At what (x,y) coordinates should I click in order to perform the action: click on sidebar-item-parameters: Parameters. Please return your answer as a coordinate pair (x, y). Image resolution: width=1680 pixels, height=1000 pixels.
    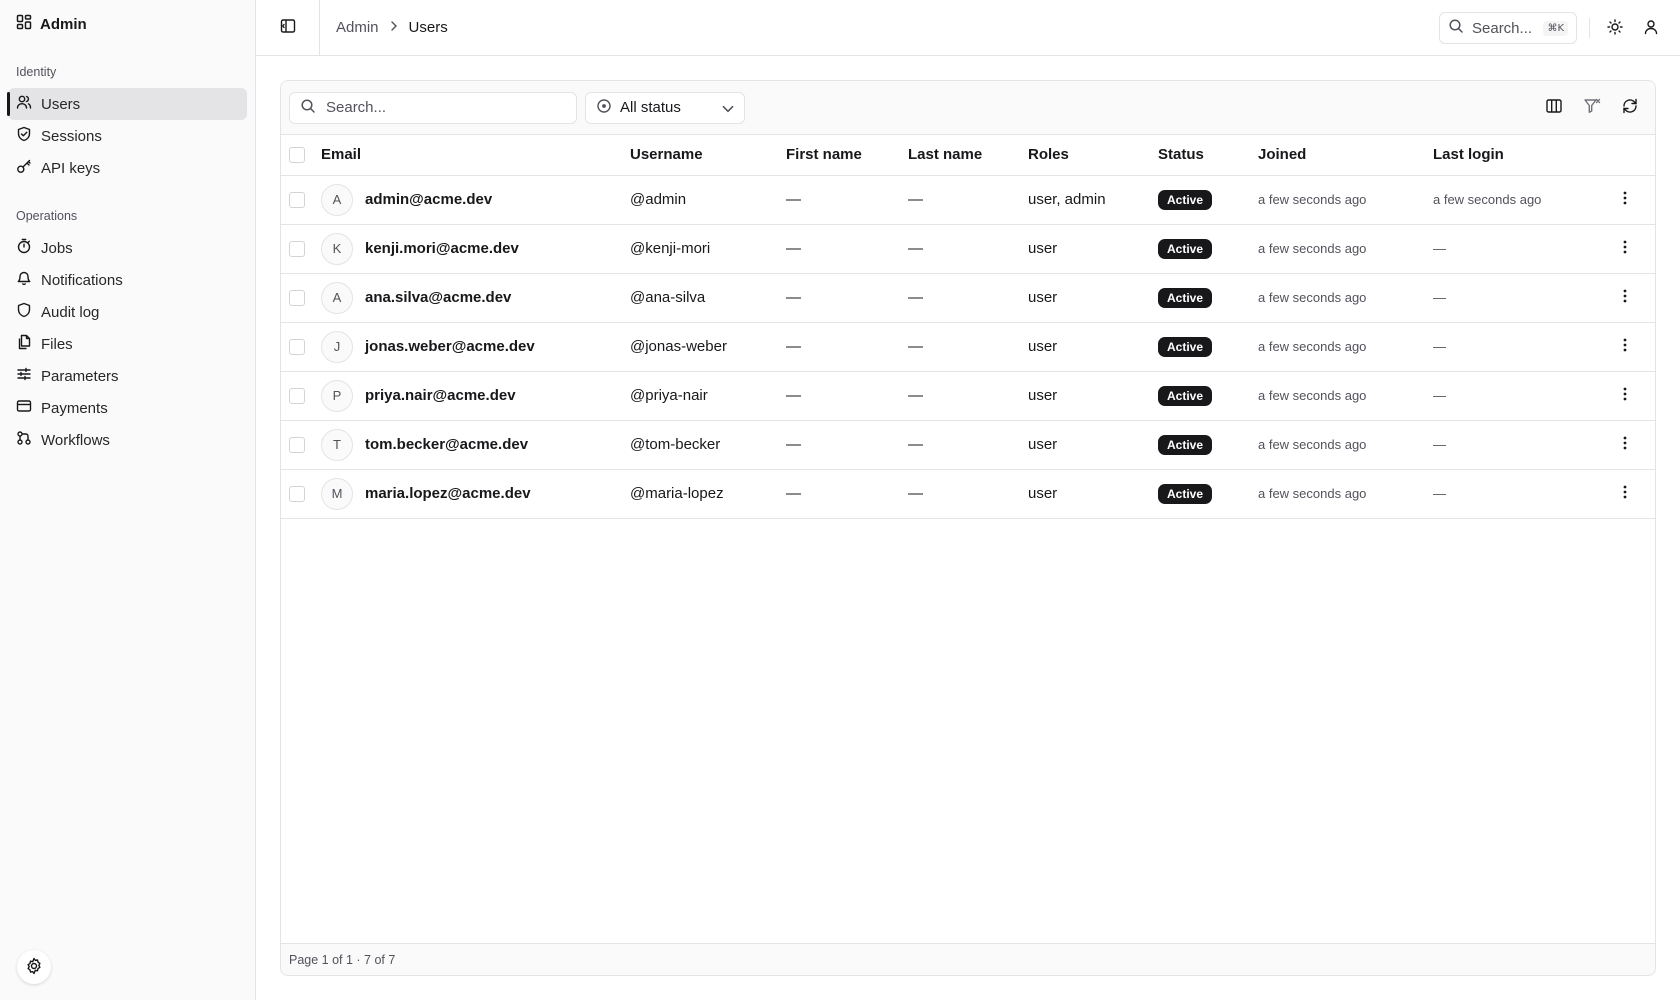
    Looking at the image, I should click on (127, 376).